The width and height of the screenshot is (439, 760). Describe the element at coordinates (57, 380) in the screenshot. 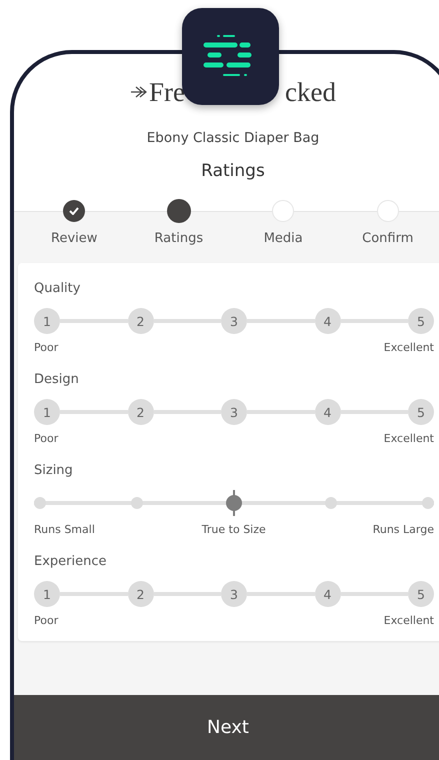

I see `rating-title: Design` at that location.